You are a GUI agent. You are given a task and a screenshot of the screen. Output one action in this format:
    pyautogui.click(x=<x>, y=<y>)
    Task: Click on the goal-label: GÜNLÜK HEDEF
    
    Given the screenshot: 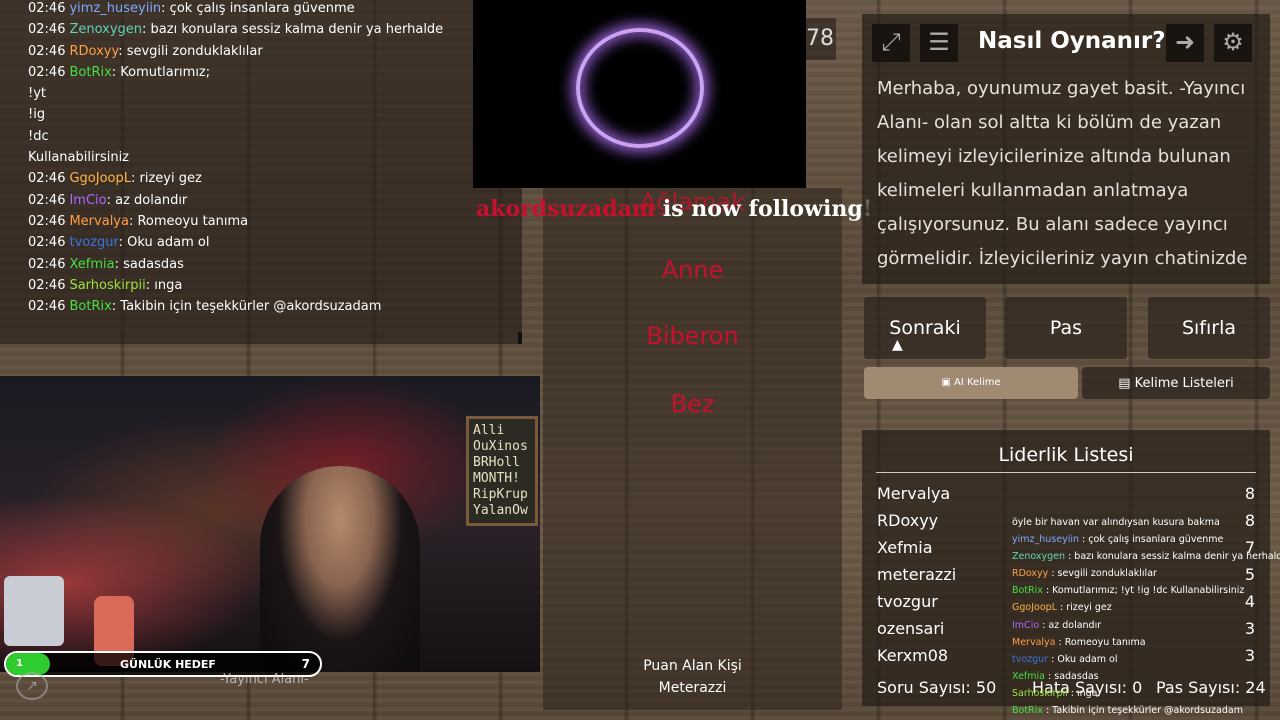 What is the action you would take?
    pyautogui.click(x=168, y=664)
    